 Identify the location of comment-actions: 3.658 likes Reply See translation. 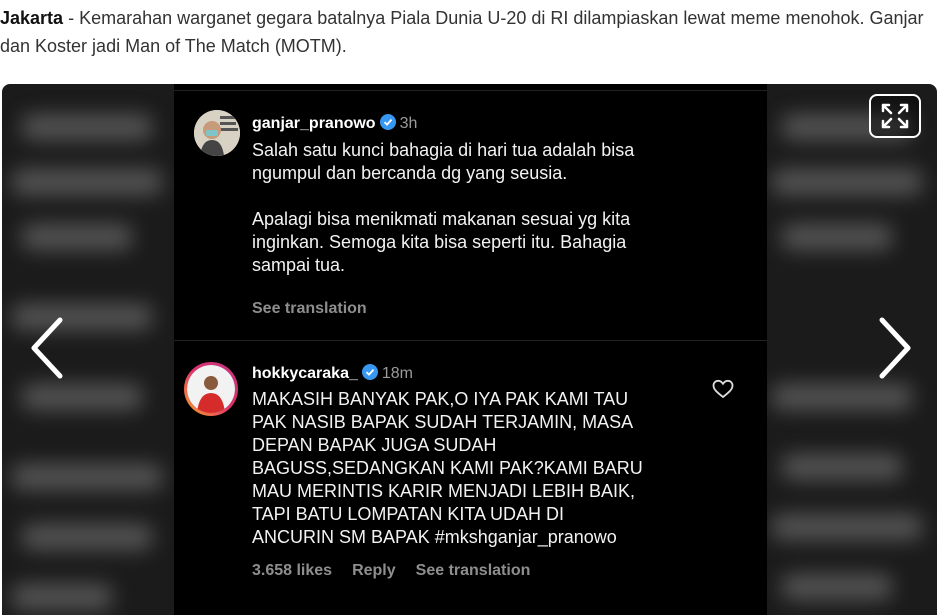
(401, 571).